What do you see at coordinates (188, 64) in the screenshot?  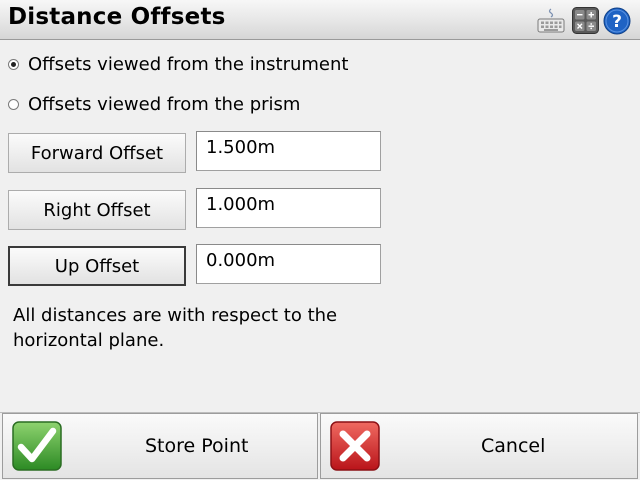 I see `radio-instrument-label: Offsets viewed from the instrument` at bounding box center [188, 64].